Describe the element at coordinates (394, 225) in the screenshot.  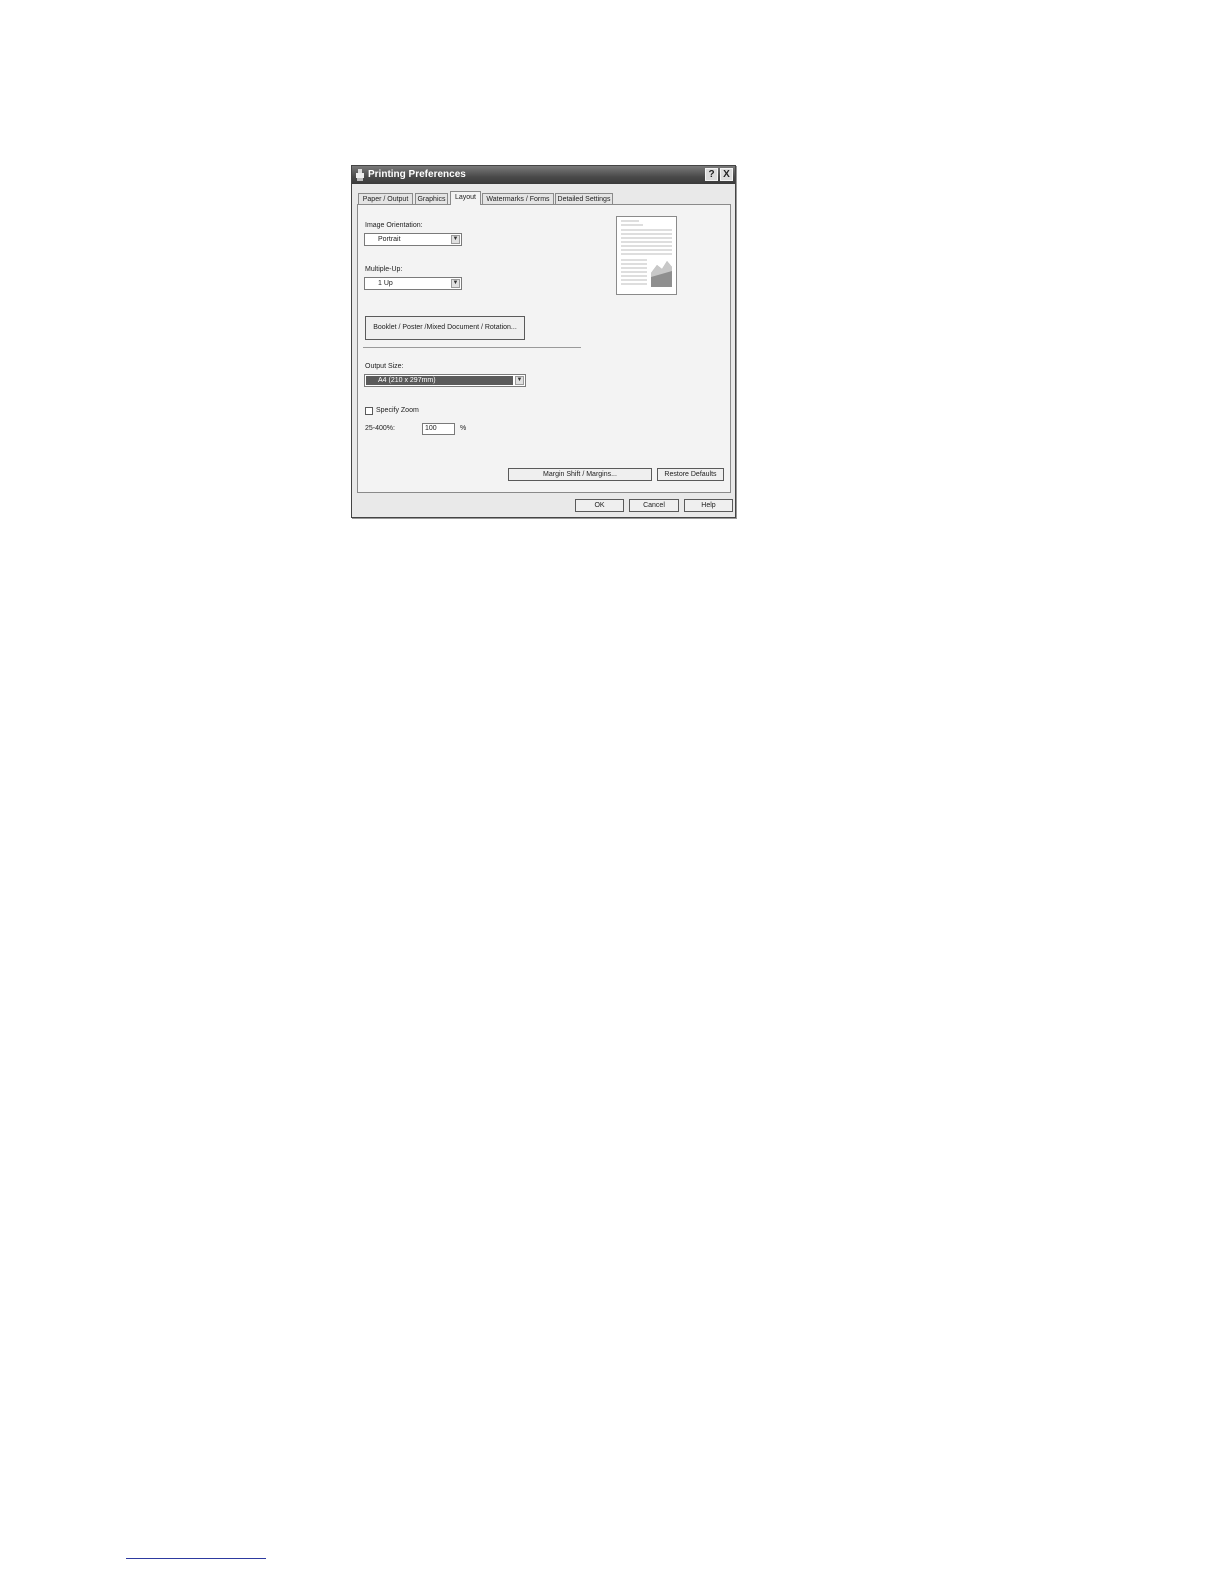
I see `image-orientation-label: Image Orientation:` at that location.